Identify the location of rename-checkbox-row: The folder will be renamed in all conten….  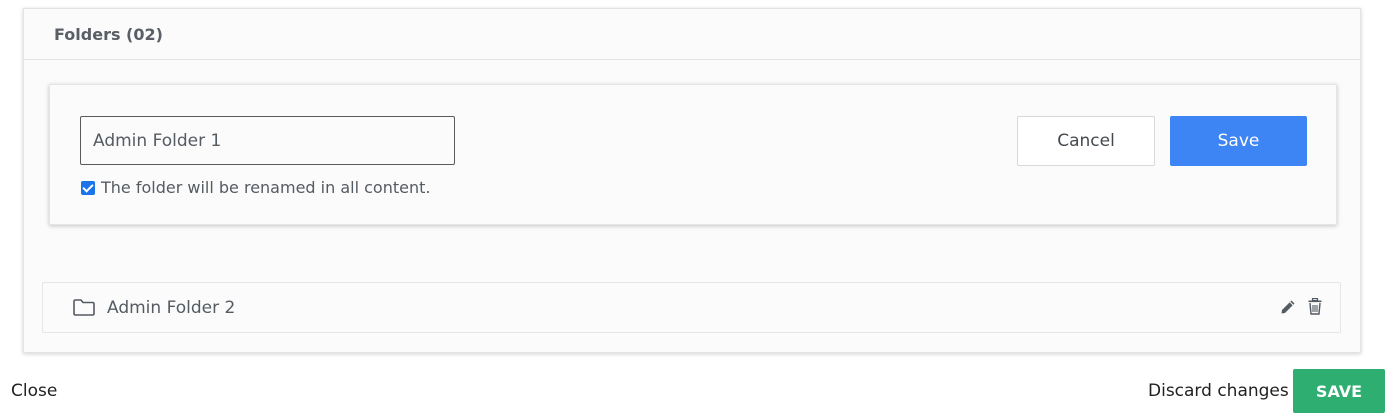
(255, 187).